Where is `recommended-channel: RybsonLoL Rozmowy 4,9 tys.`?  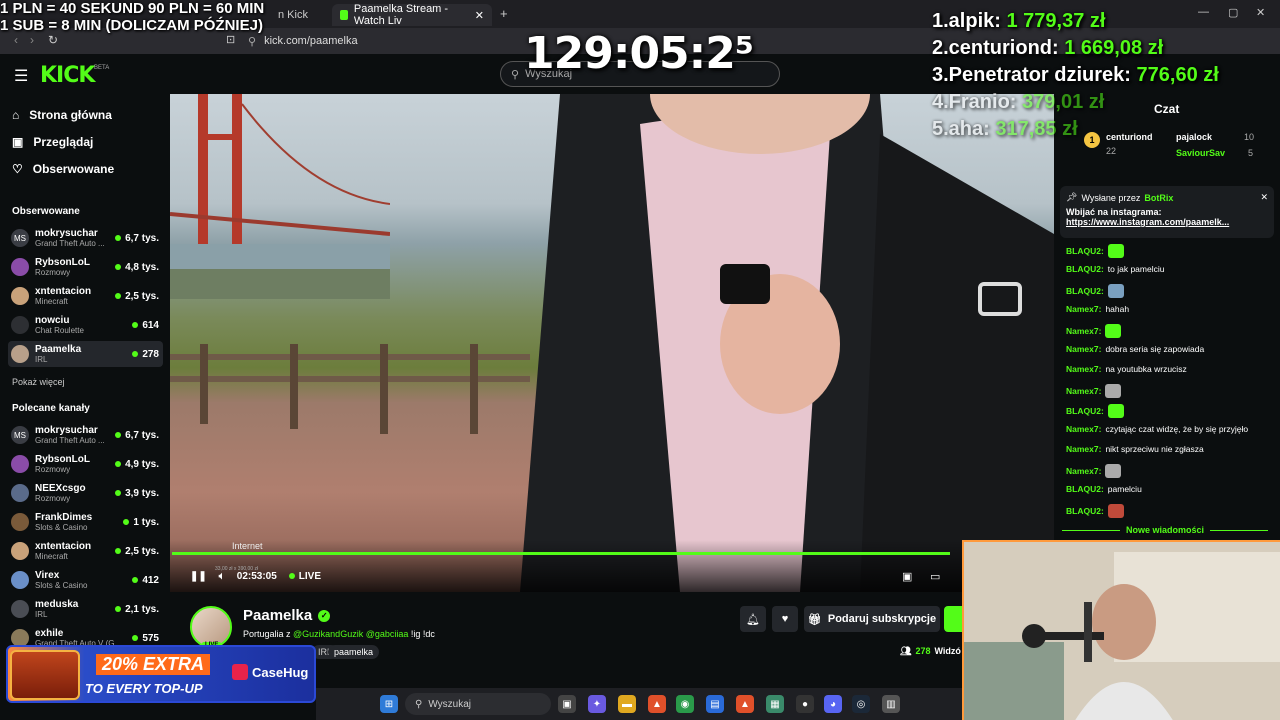
recommended-channel: RybsonLoL Rozmowy 4,9 tys. is located at coordinates (85, 464).